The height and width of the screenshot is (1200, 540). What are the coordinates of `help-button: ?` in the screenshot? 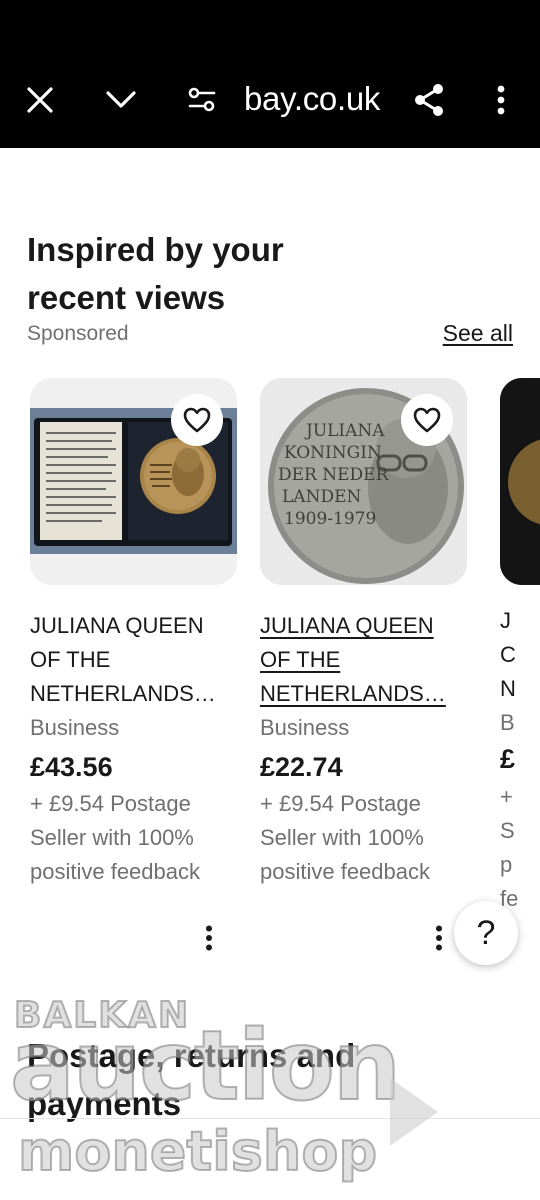 It's located at (486, 933).